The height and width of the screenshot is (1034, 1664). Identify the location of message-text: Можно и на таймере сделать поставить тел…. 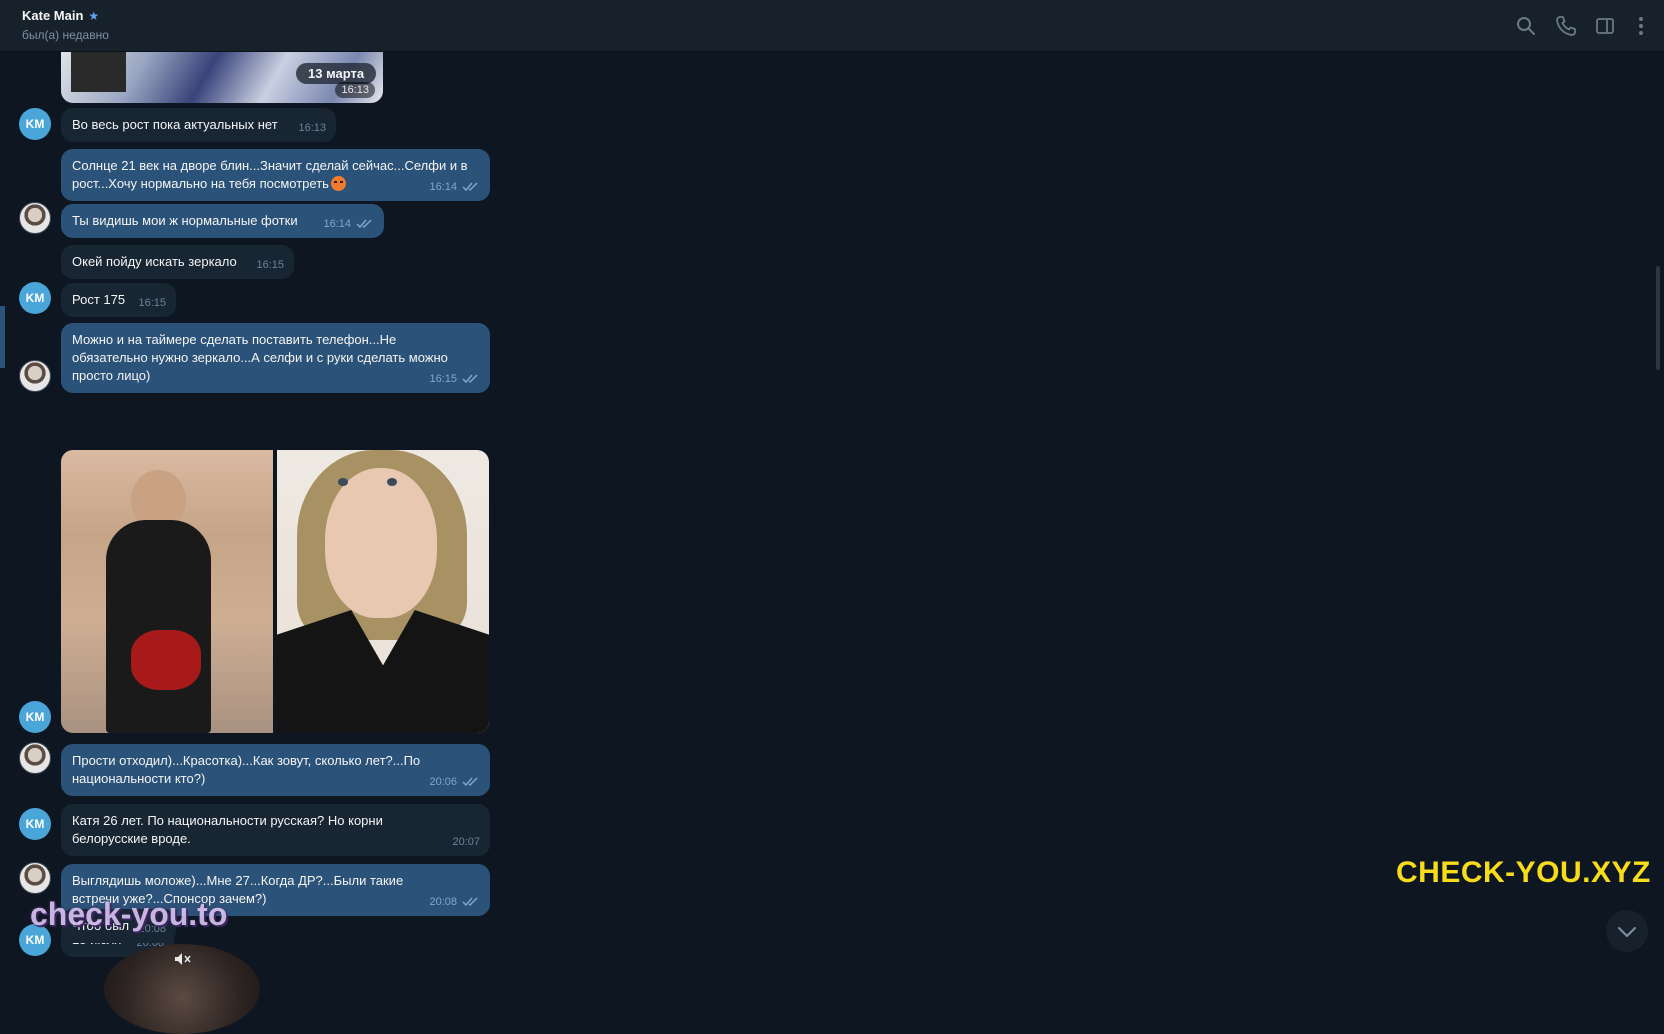
(260, 357).